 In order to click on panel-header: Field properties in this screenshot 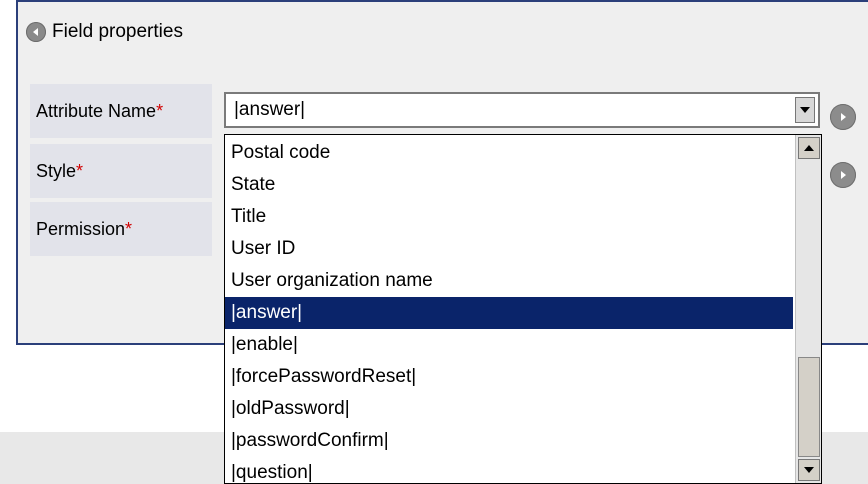, I will do `click(104, 32)`.